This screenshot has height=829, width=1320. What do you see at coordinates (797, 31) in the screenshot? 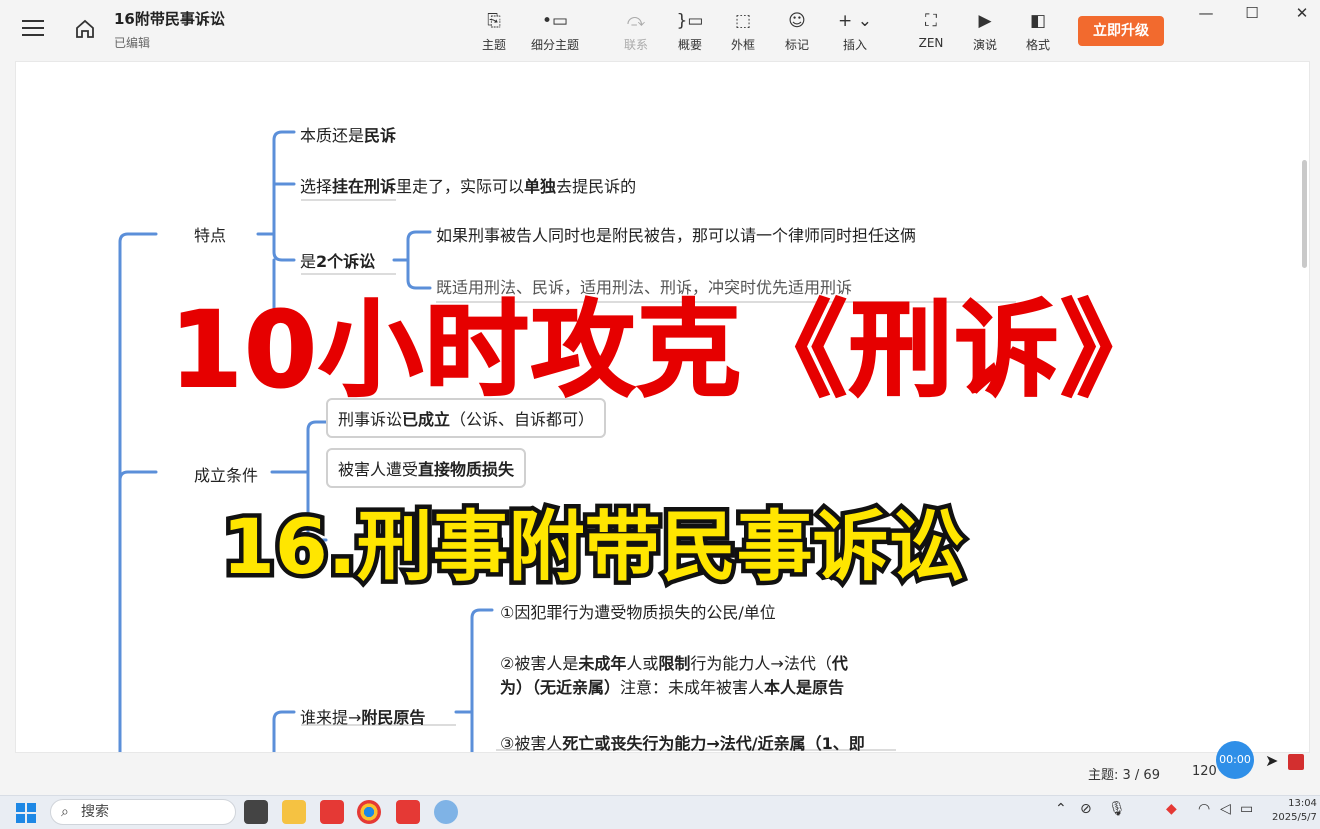
I see `toolbar-marker-button: ☺ 标记` at bounding box center [797, 31].